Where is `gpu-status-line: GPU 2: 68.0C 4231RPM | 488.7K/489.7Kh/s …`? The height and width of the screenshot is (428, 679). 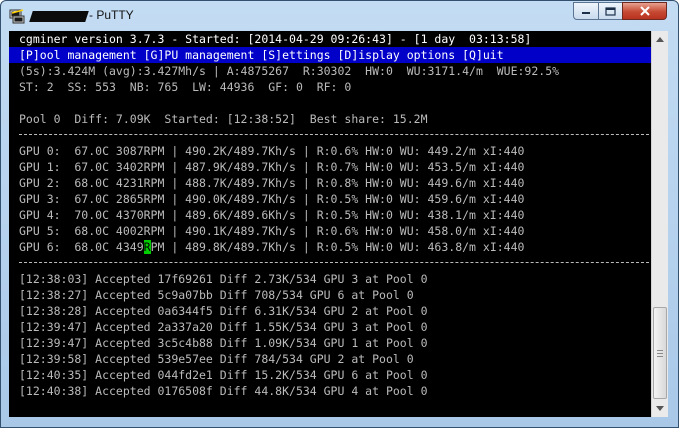 gpu-status-line: GPU 2: 68.0C 4231RPM | 488.7K/489.7Kh/s … is located at coordinates (272, 183).